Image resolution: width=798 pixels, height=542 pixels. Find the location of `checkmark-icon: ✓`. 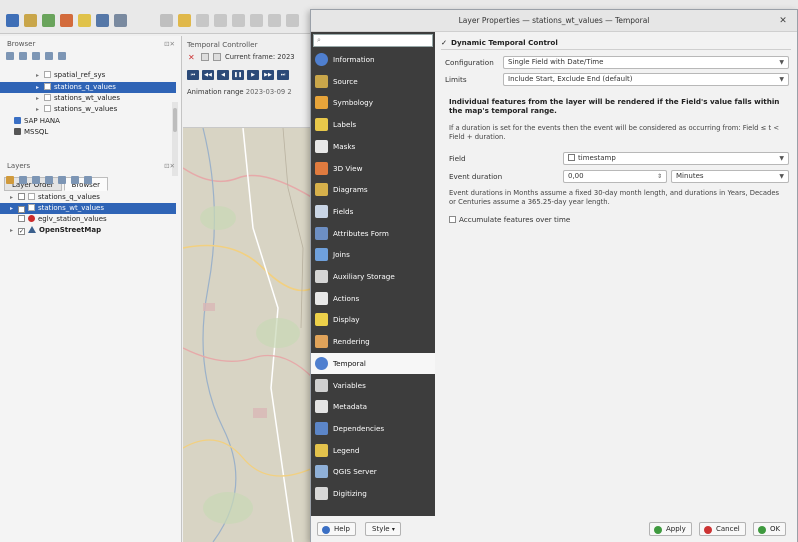

checkmark-icon: ✓ is located at coordinates (444, 42).